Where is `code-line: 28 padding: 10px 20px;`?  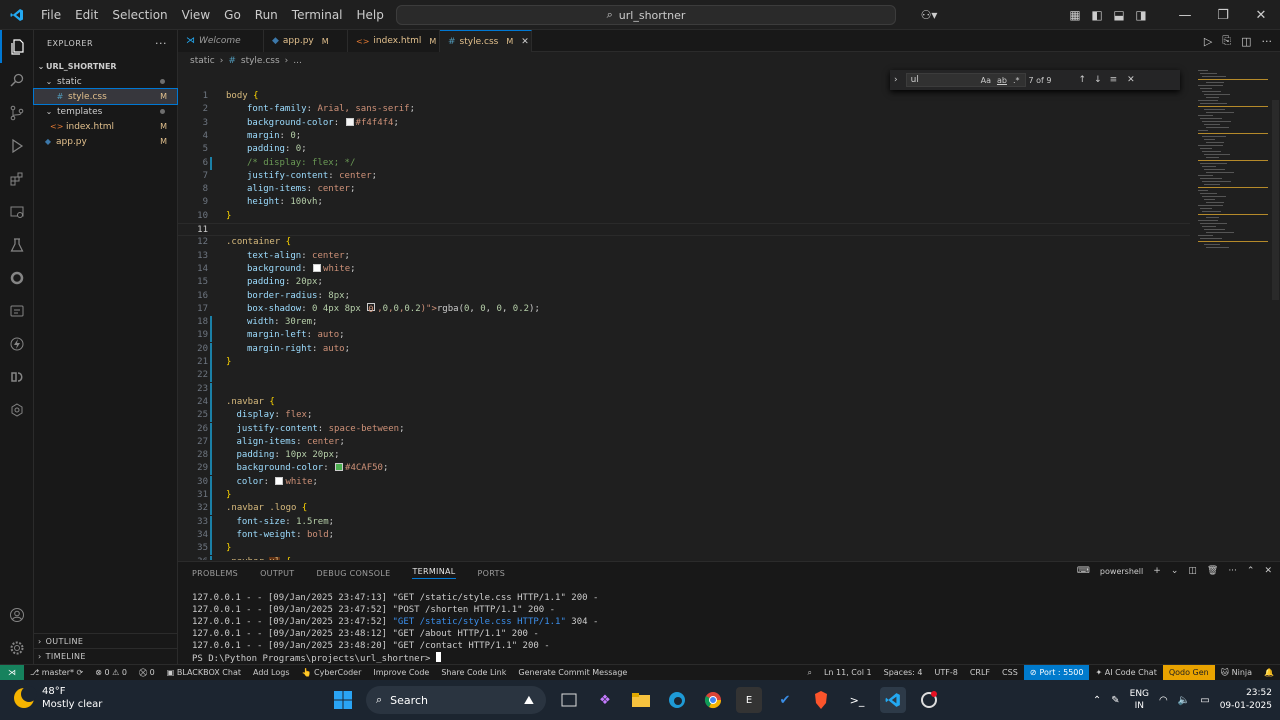 code-line: 28 padding: 10px 20px; is located at coordinates (684, 456).